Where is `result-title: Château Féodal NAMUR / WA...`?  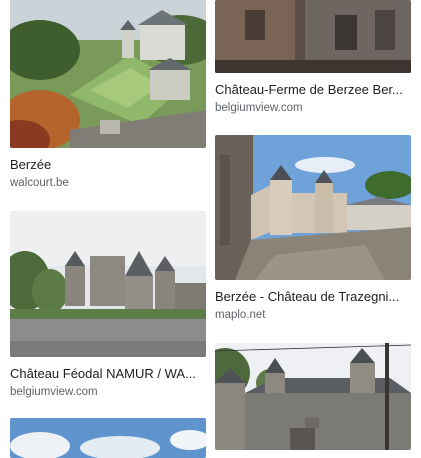
result-title: Château Féodal NAMUR / WA... is located at coordinates (108, 374).